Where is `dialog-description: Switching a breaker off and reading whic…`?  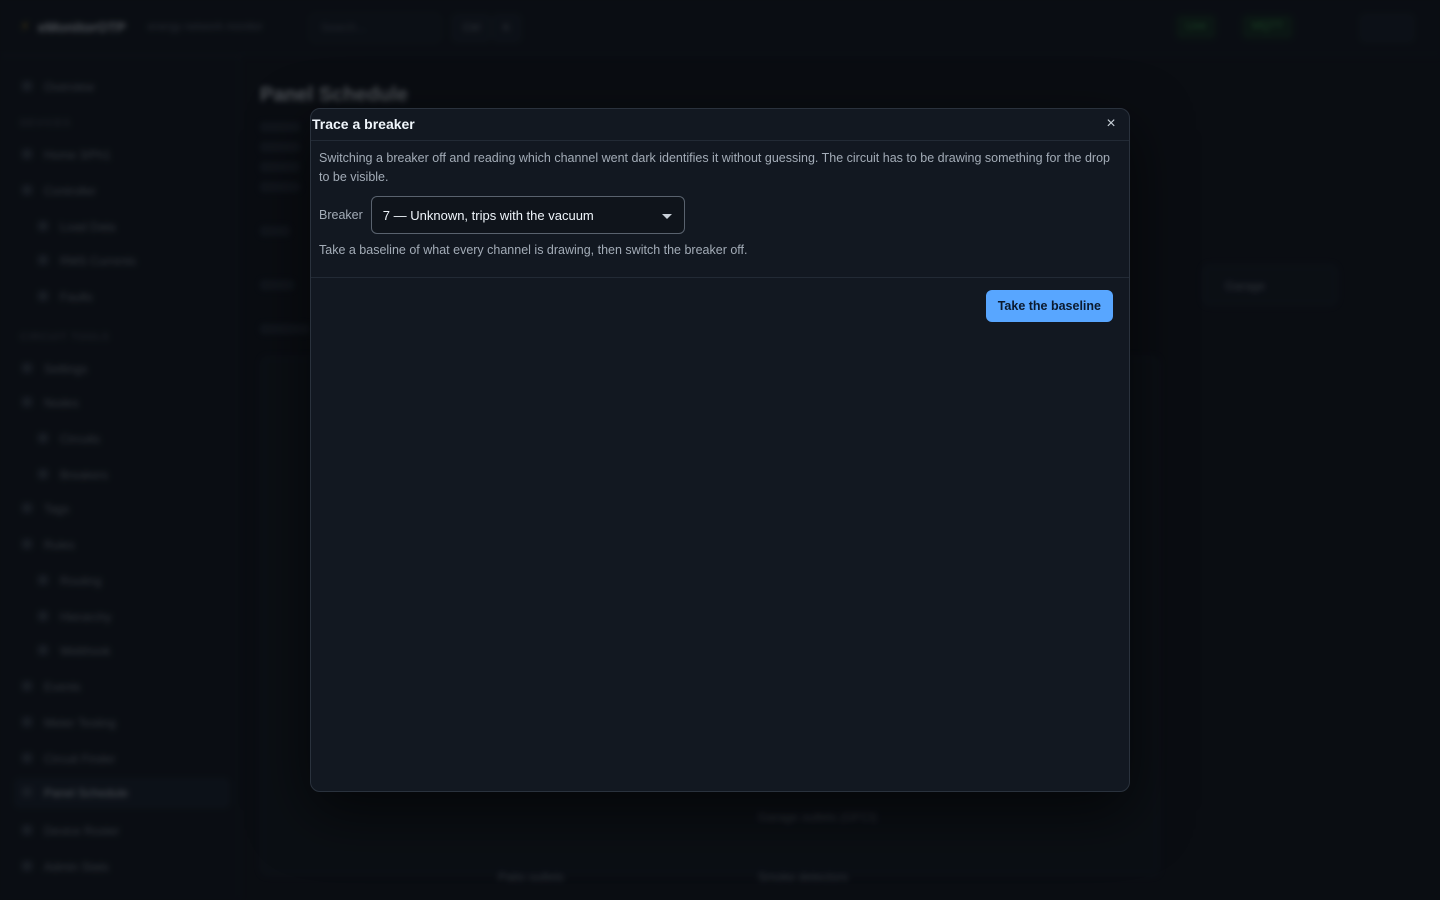
dialog-description: Switching a breaker off and reading whic… is located at coordinates (714, 167).